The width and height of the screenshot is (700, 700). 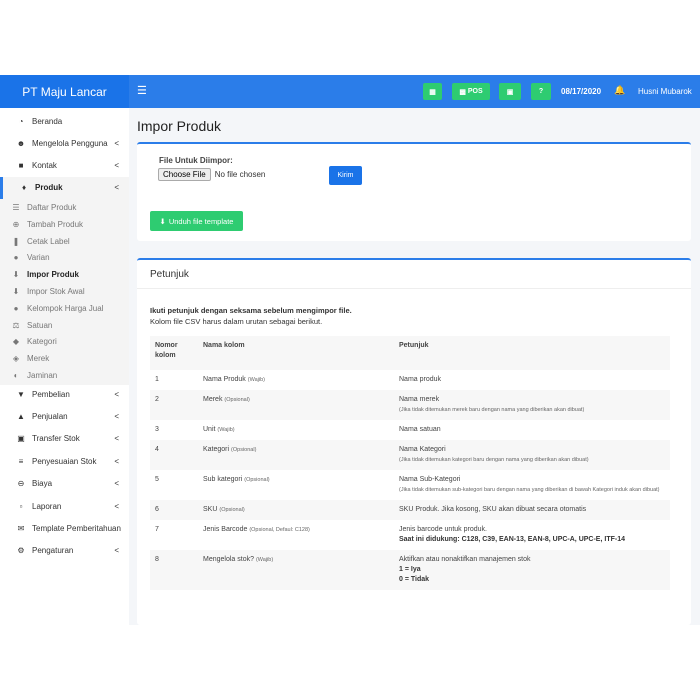 What do you see at coordinates (16, 241) in the screenshot?
I see `barcode-icon: ❚` at bounding box center [16, 241].